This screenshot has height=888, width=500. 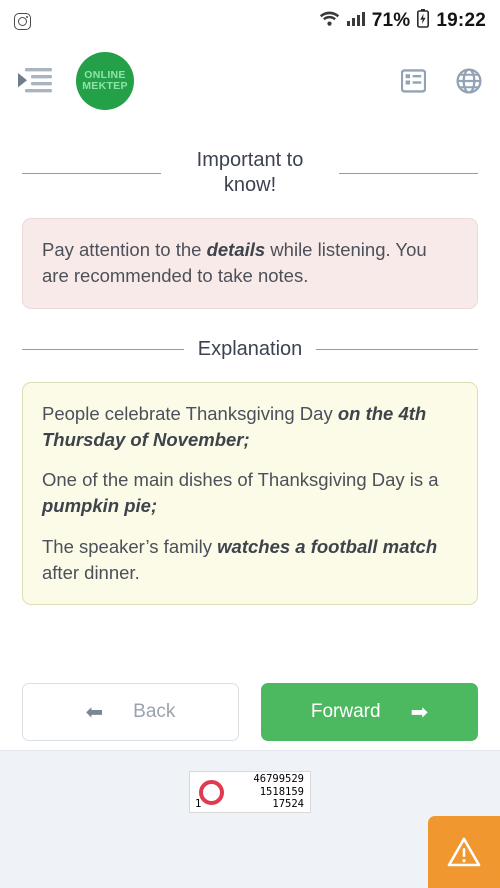 I want to click on item-plain-1: The speaker’s family, so click(x=130, y=546).